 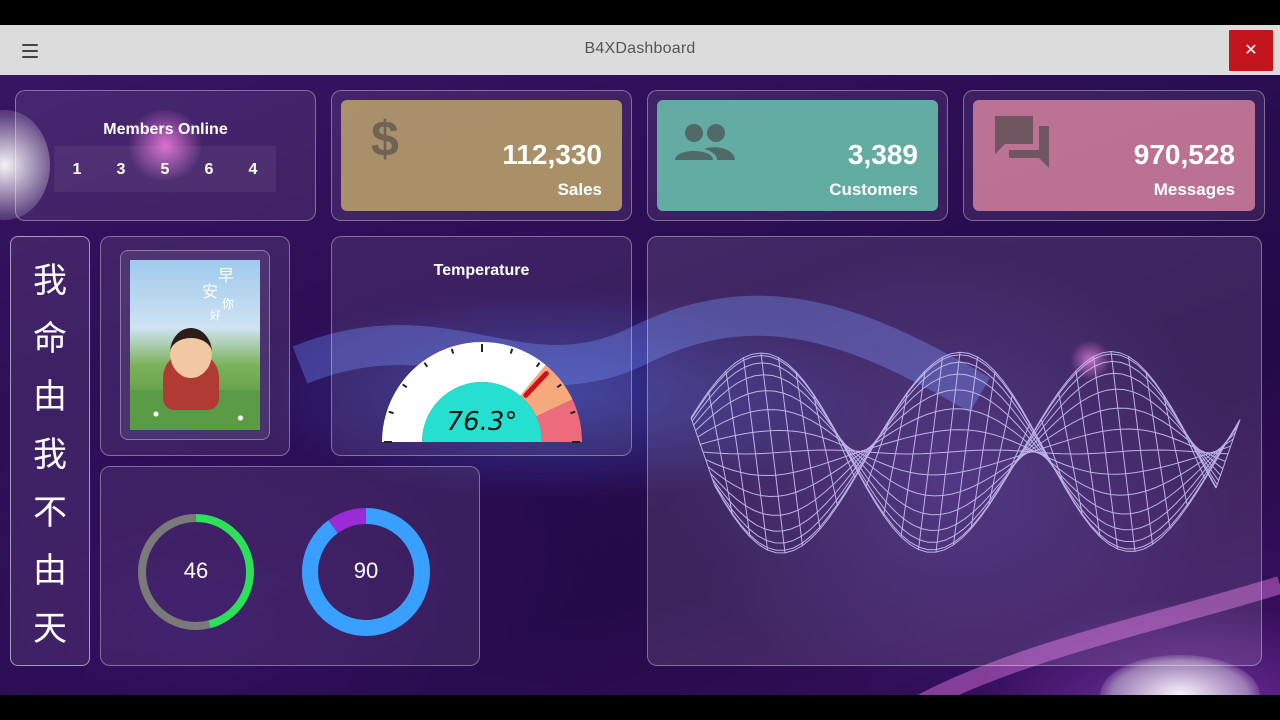 I want to click on close-icon: ✕, so click(x=1251, y=50).